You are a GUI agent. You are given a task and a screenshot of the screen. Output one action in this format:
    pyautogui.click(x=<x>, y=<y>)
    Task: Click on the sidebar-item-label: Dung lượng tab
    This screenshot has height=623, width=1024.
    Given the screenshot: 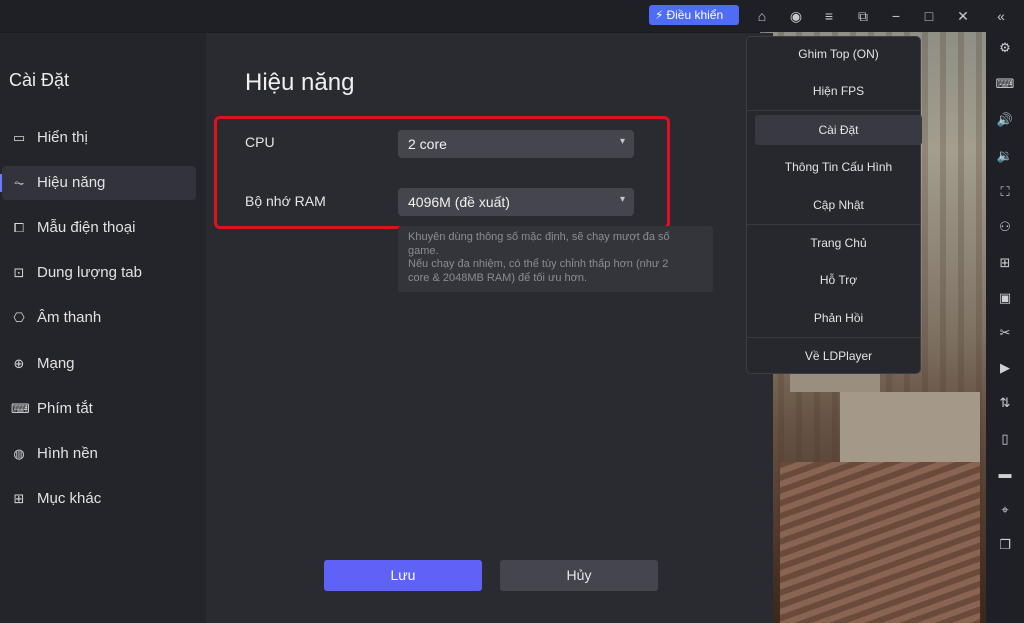 What is the action you would take?
    pyautogui.click(x=89, y=272)
    